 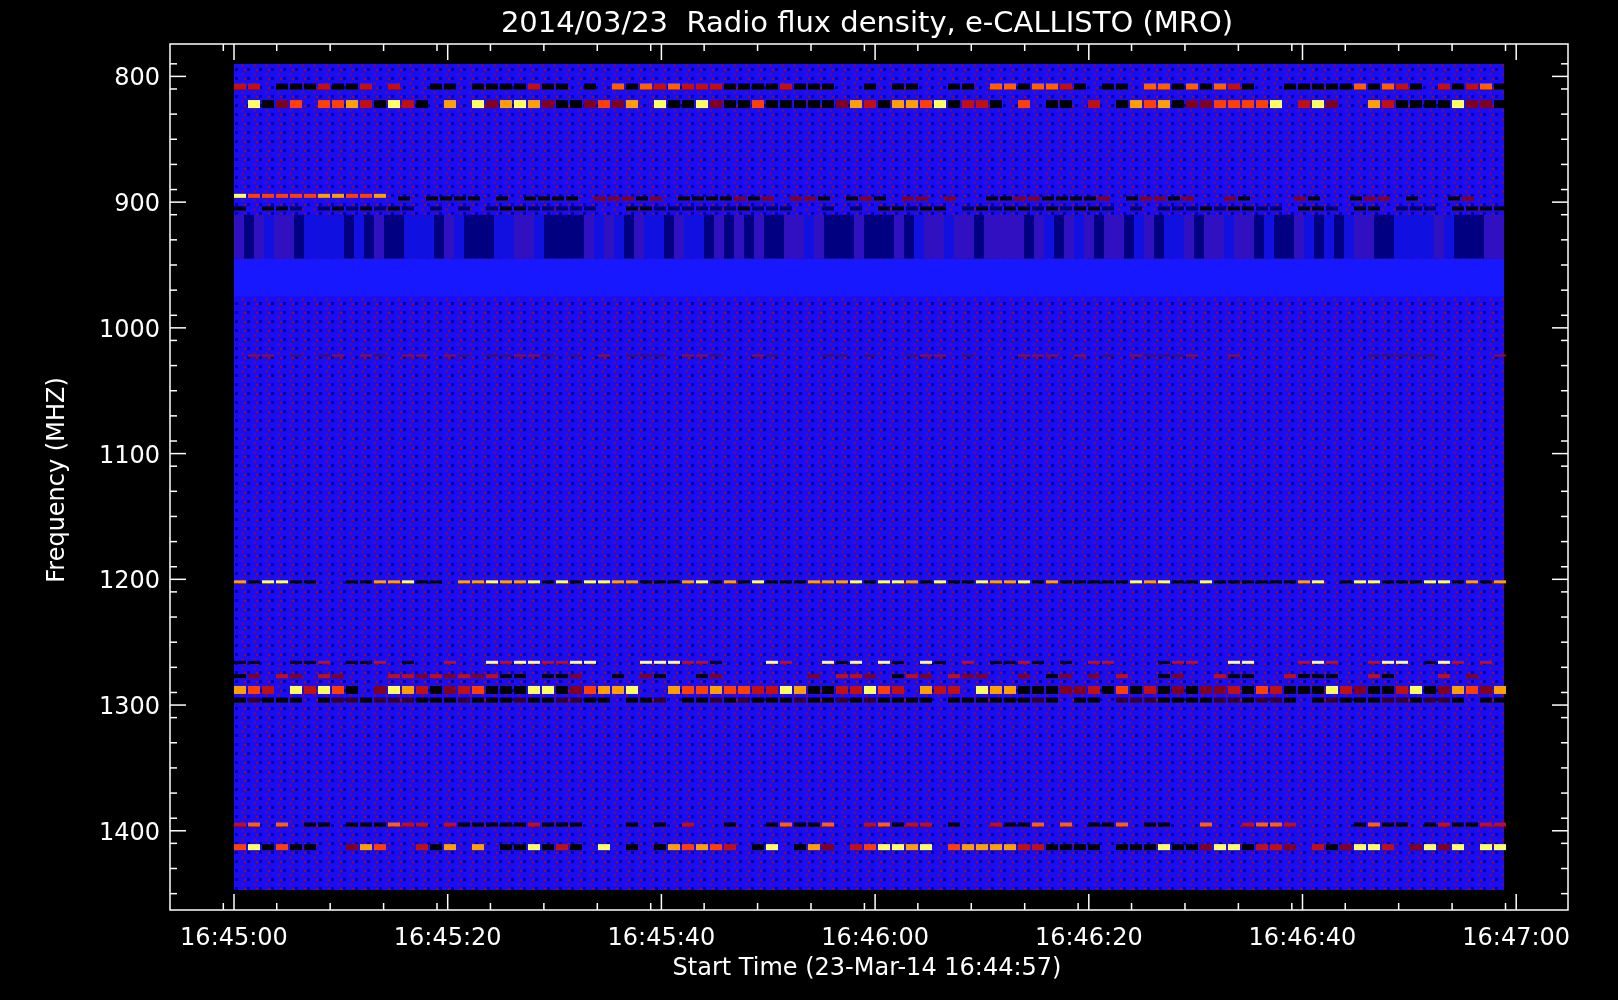 I want to click on y-tick-label: 1100, so click(x=129, y=454).